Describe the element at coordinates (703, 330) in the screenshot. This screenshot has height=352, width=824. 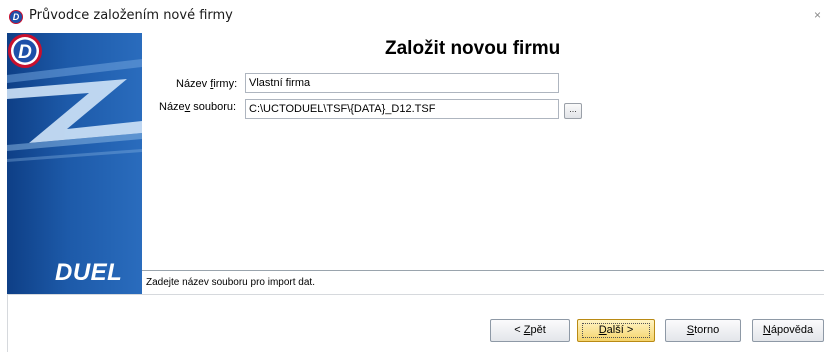
I see `cancel-button: Storno` at that location.